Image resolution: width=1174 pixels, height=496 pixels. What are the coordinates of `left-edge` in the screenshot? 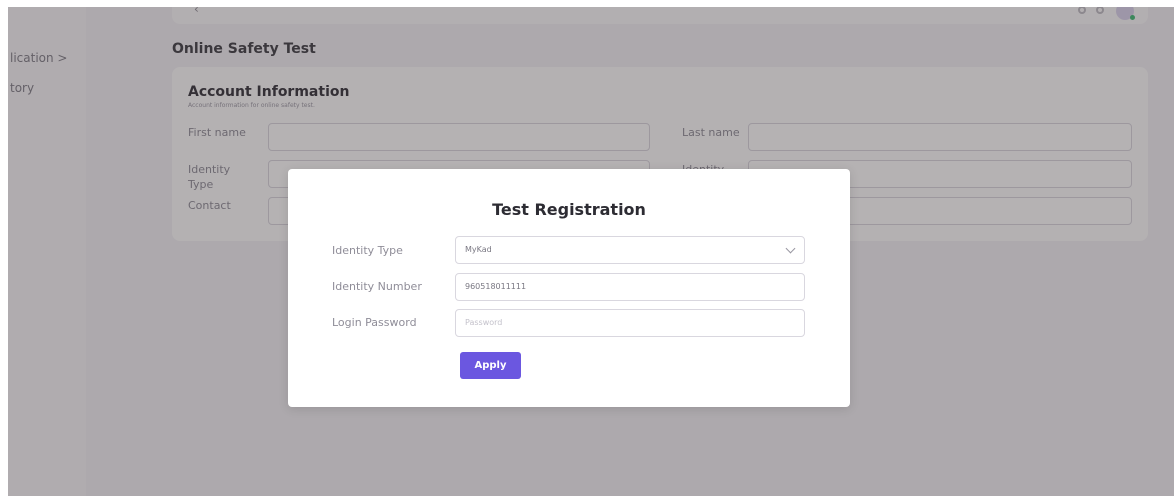 It's located at (4, 248).